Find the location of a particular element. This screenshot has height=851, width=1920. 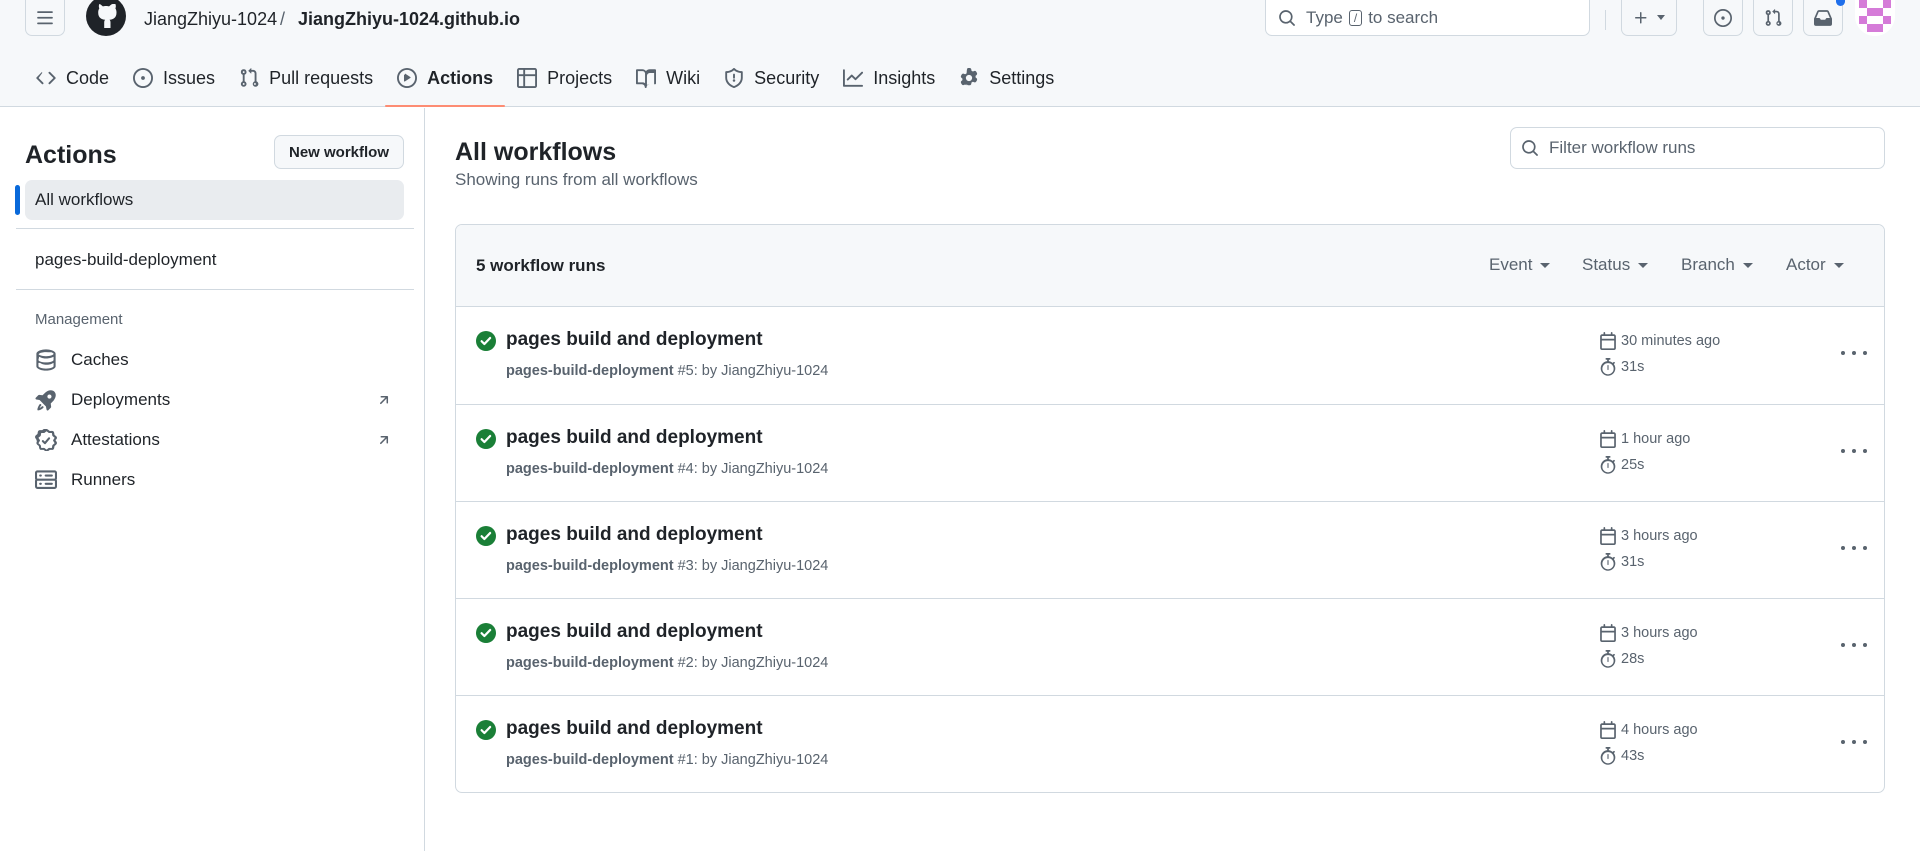

tab-actions: Actions is located at coordinates (445, 83).